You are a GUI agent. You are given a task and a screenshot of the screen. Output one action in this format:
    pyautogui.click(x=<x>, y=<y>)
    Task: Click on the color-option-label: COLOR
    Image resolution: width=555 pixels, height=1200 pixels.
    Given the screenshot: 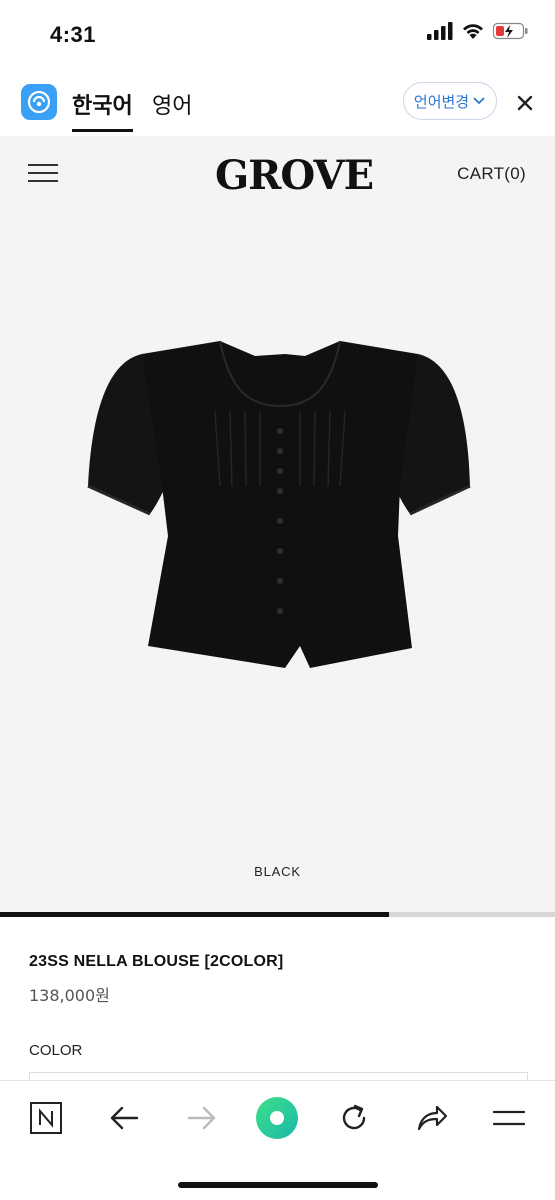 What is the action you would take?
    pyautogui.click(x=56, y=1050)
    